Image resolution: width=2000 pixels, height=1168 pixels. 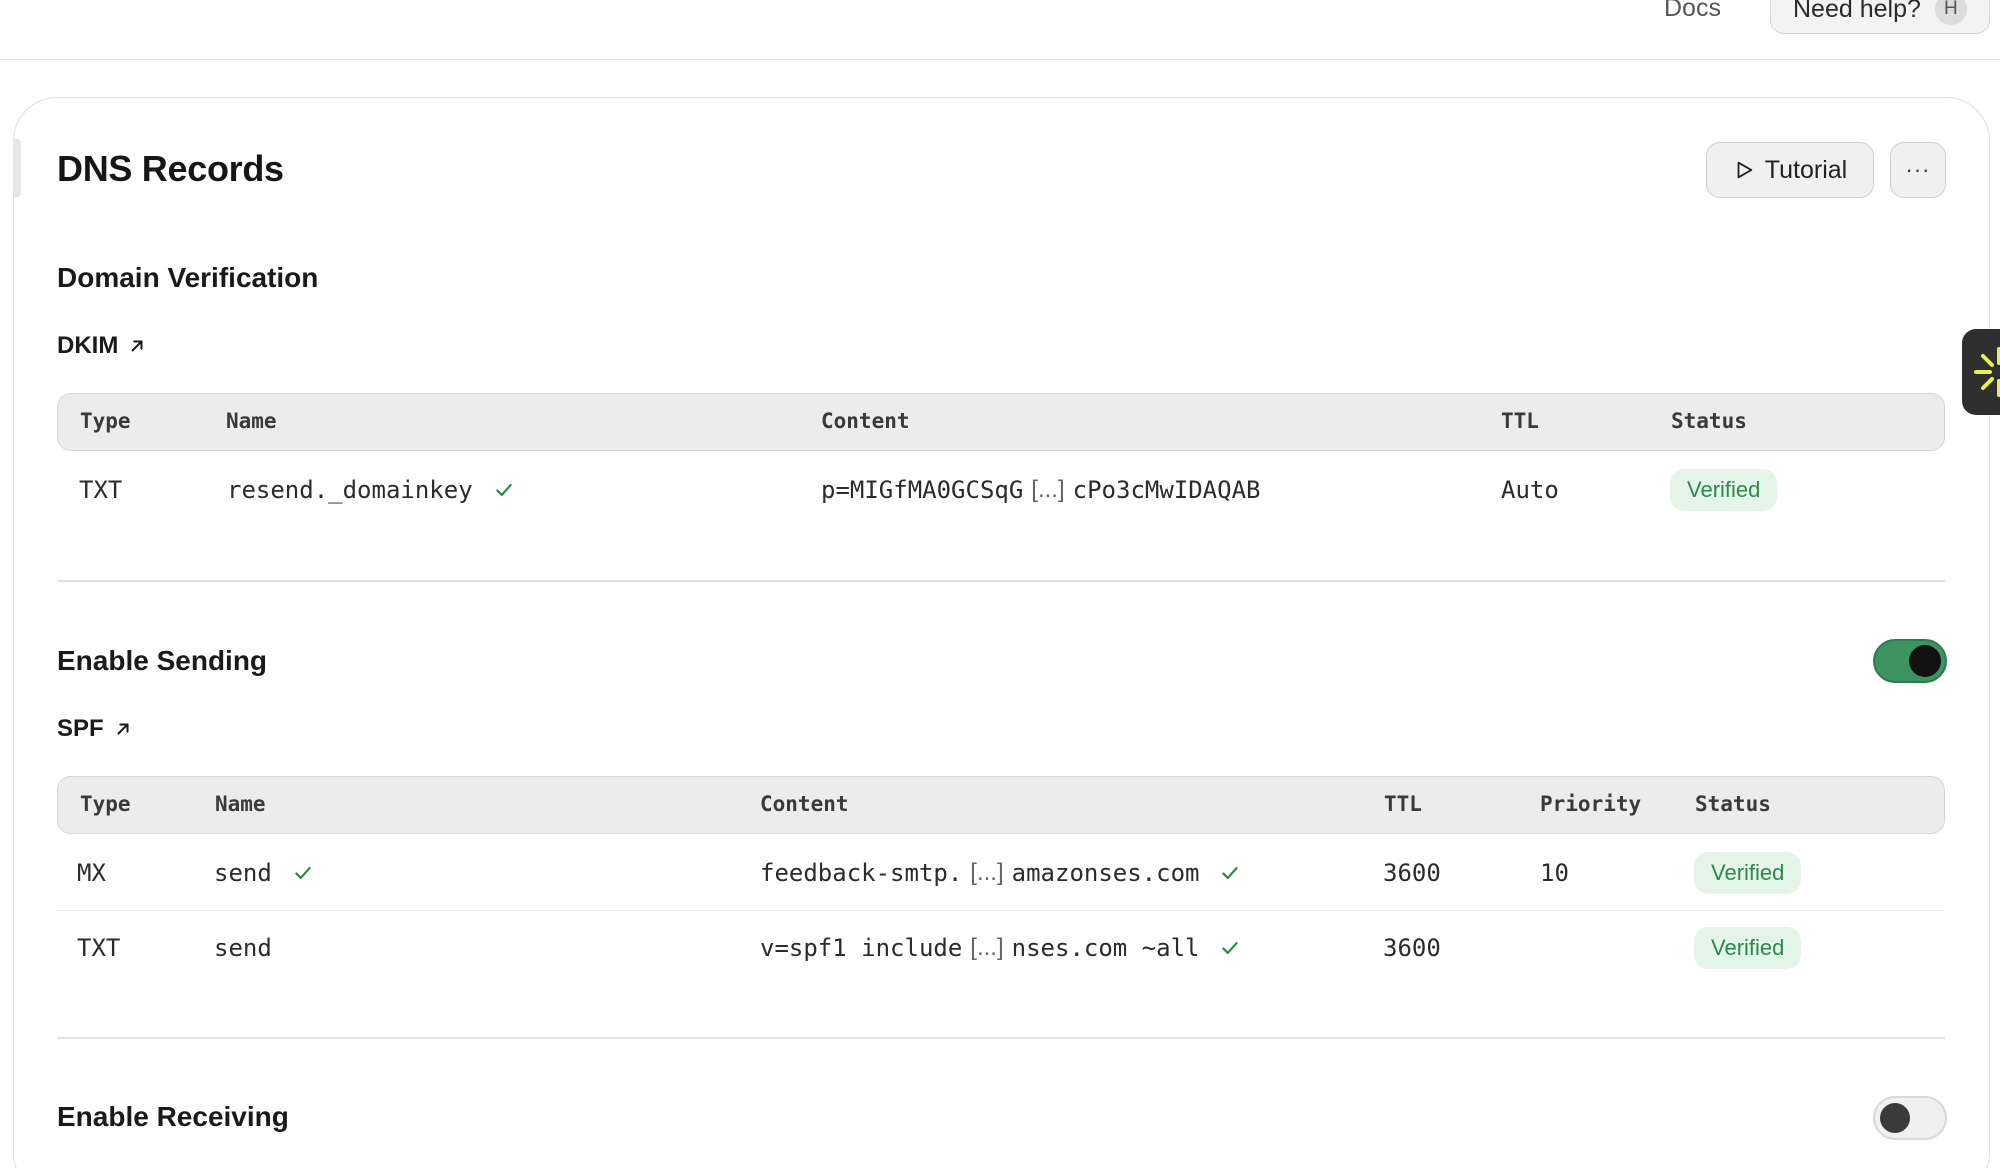 I want to click on spf-link: SPF, so click(x=94, y=729).